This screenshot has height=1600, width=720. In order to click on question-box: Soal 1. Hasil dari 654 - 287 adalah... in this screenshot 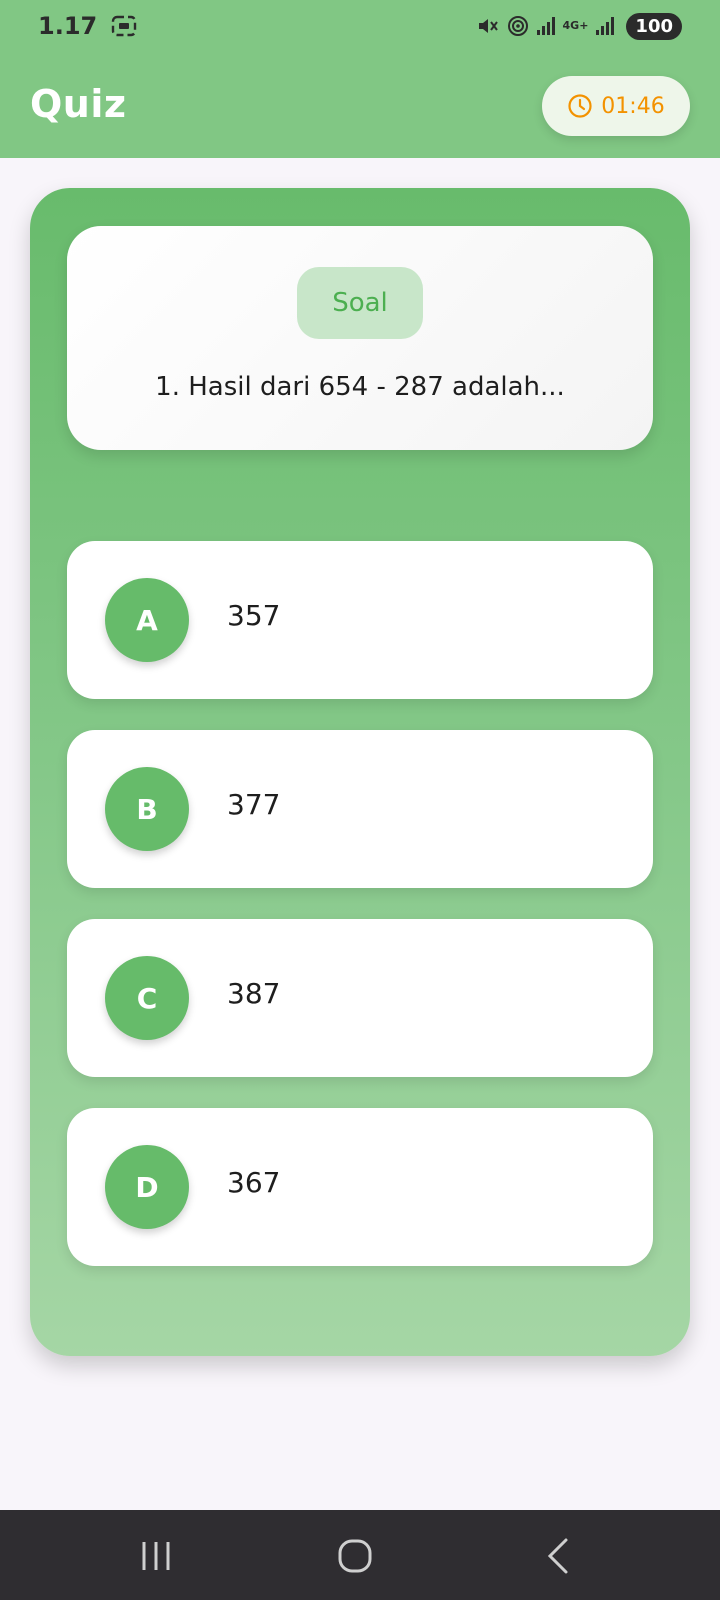, I will do `click(360, 338)`.